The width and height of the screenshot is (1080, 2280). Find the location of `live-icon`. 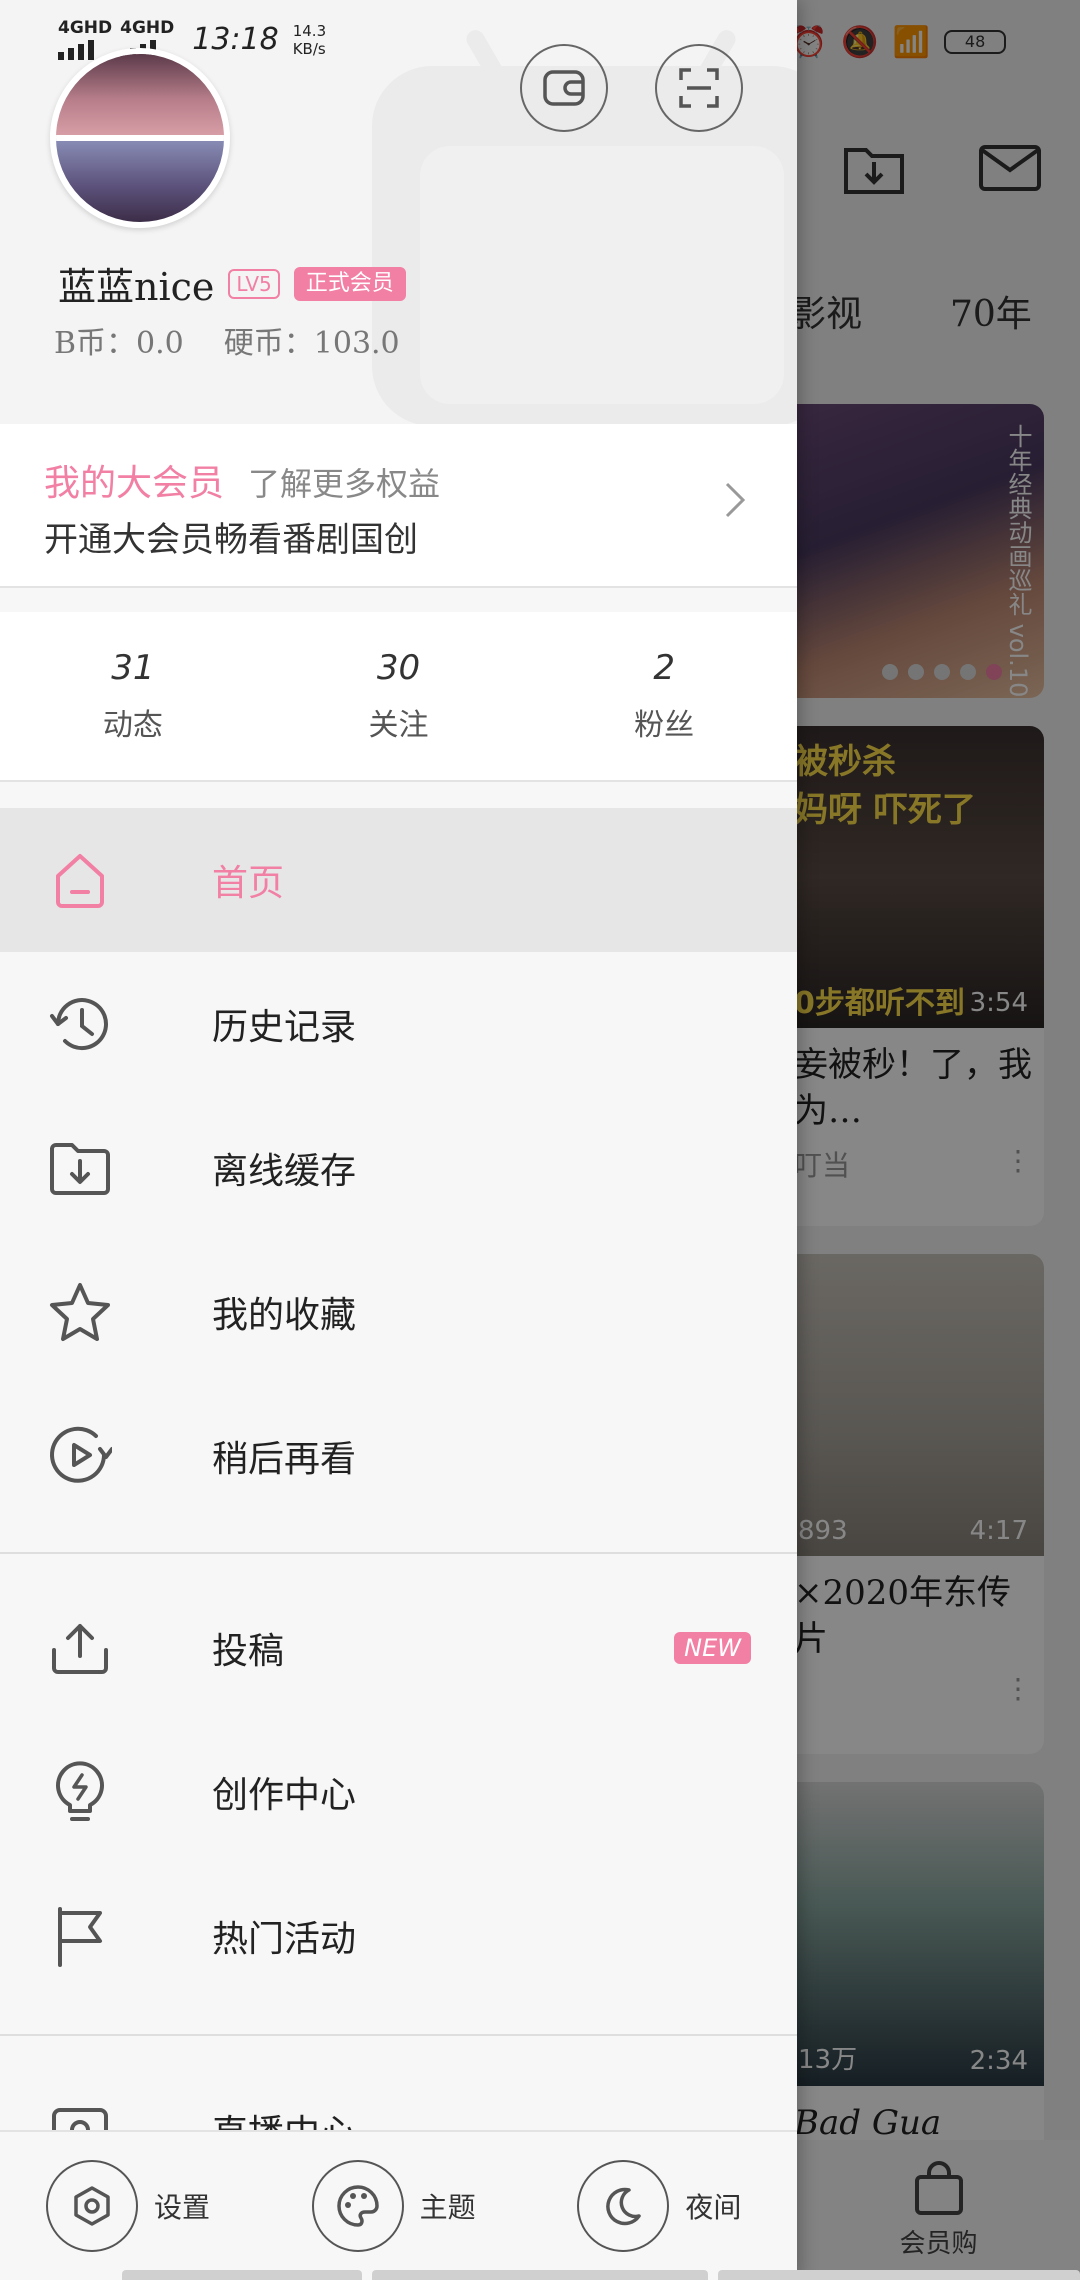

live-icon is located at coordinates (80, 2113).